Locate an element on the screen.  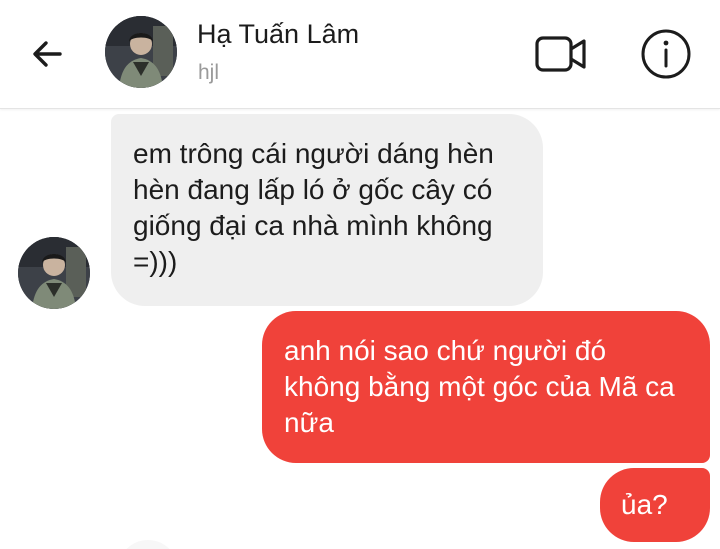
contact-name: Hạ Tuấn Lâm is located at coordinates (278, 34).